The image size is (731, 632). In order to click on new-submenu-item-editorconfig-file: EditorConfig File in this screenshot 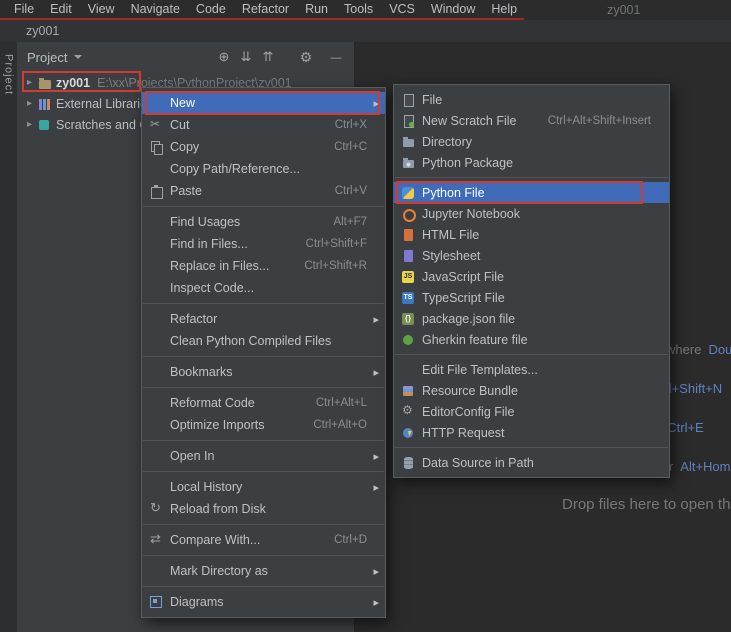, I will do `click(531, 411)`.